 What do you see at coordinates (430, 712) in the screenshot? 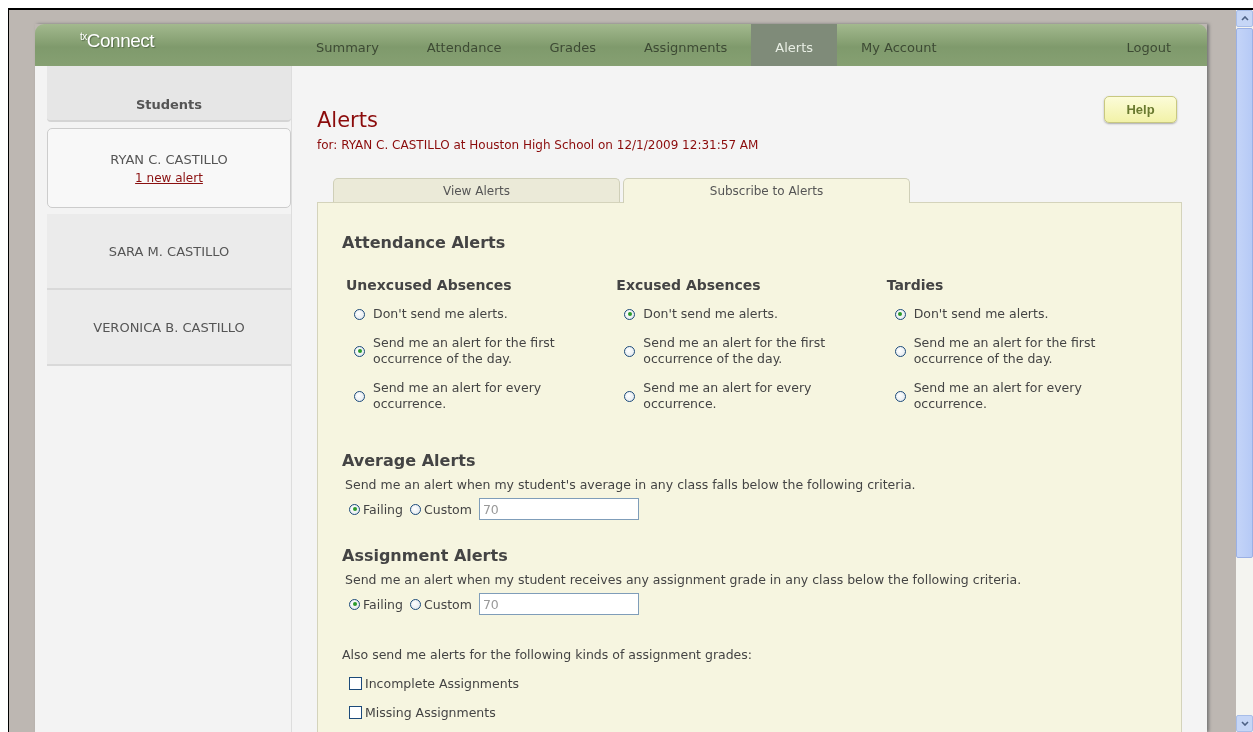
I see `checkbox-label: Missing Assignments` at bounding box center [430, 712].